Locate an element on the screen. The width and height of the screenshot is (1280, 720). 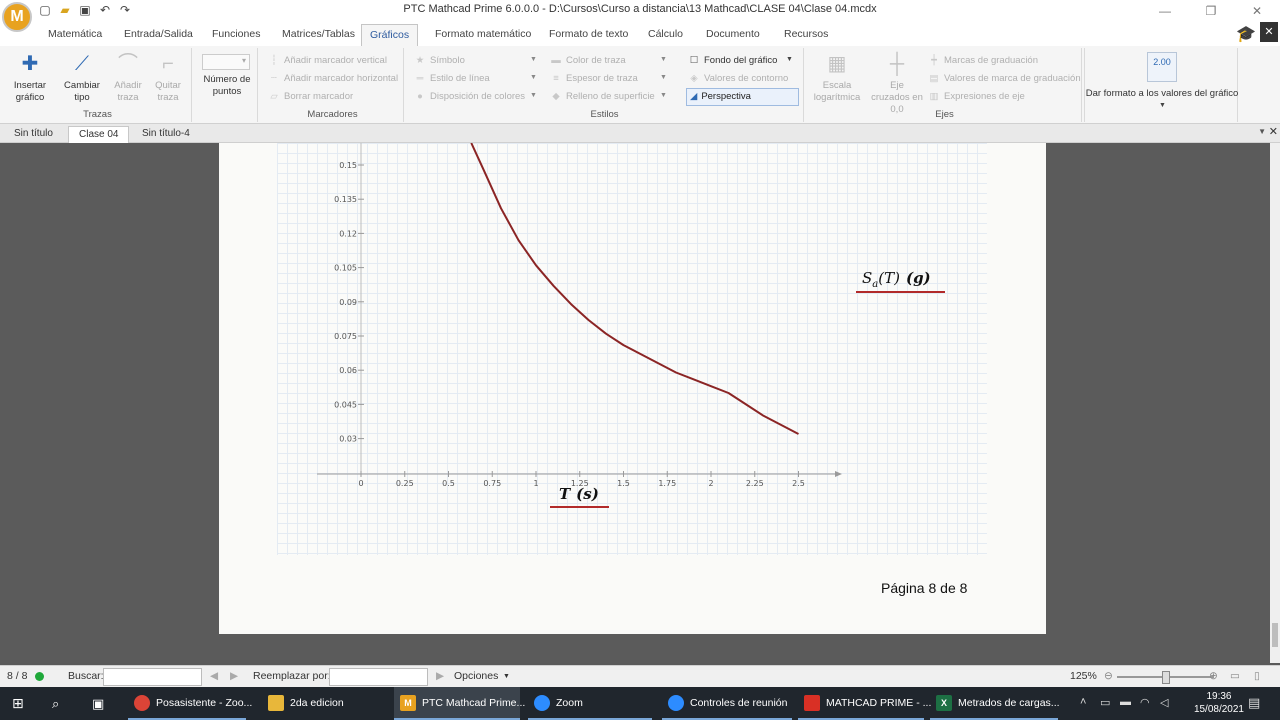
group-label-estilos: Estilos is located at coordinates (604, 114).